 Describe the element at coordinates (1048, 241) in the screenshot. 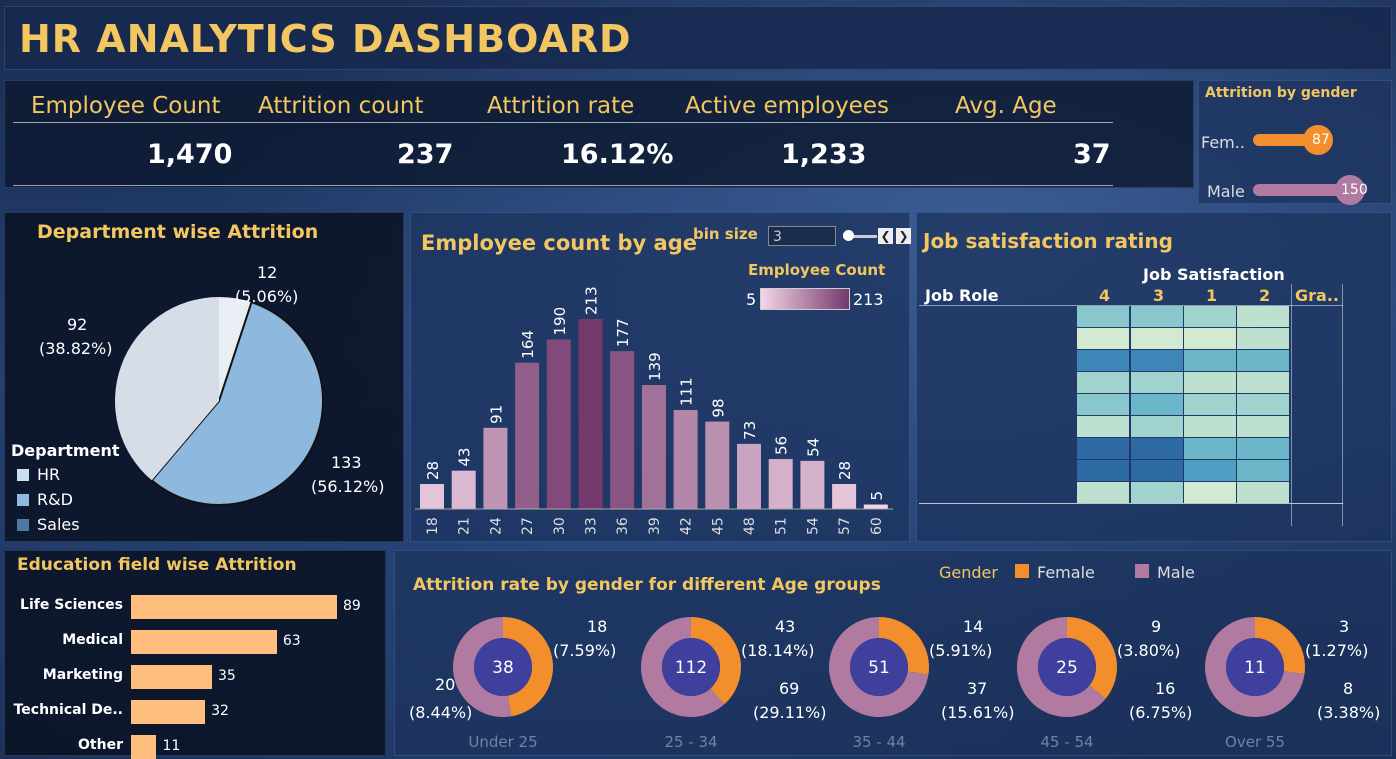

I see `job-satisfaction-title: Job satisfaction rating` at that location.